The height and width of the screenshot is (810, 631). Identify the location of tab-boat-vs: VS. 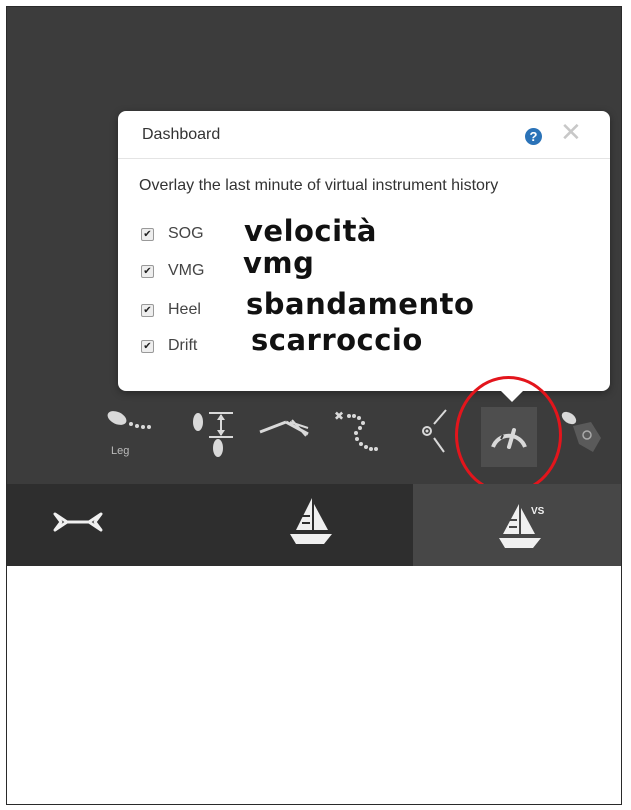
(517, 525).